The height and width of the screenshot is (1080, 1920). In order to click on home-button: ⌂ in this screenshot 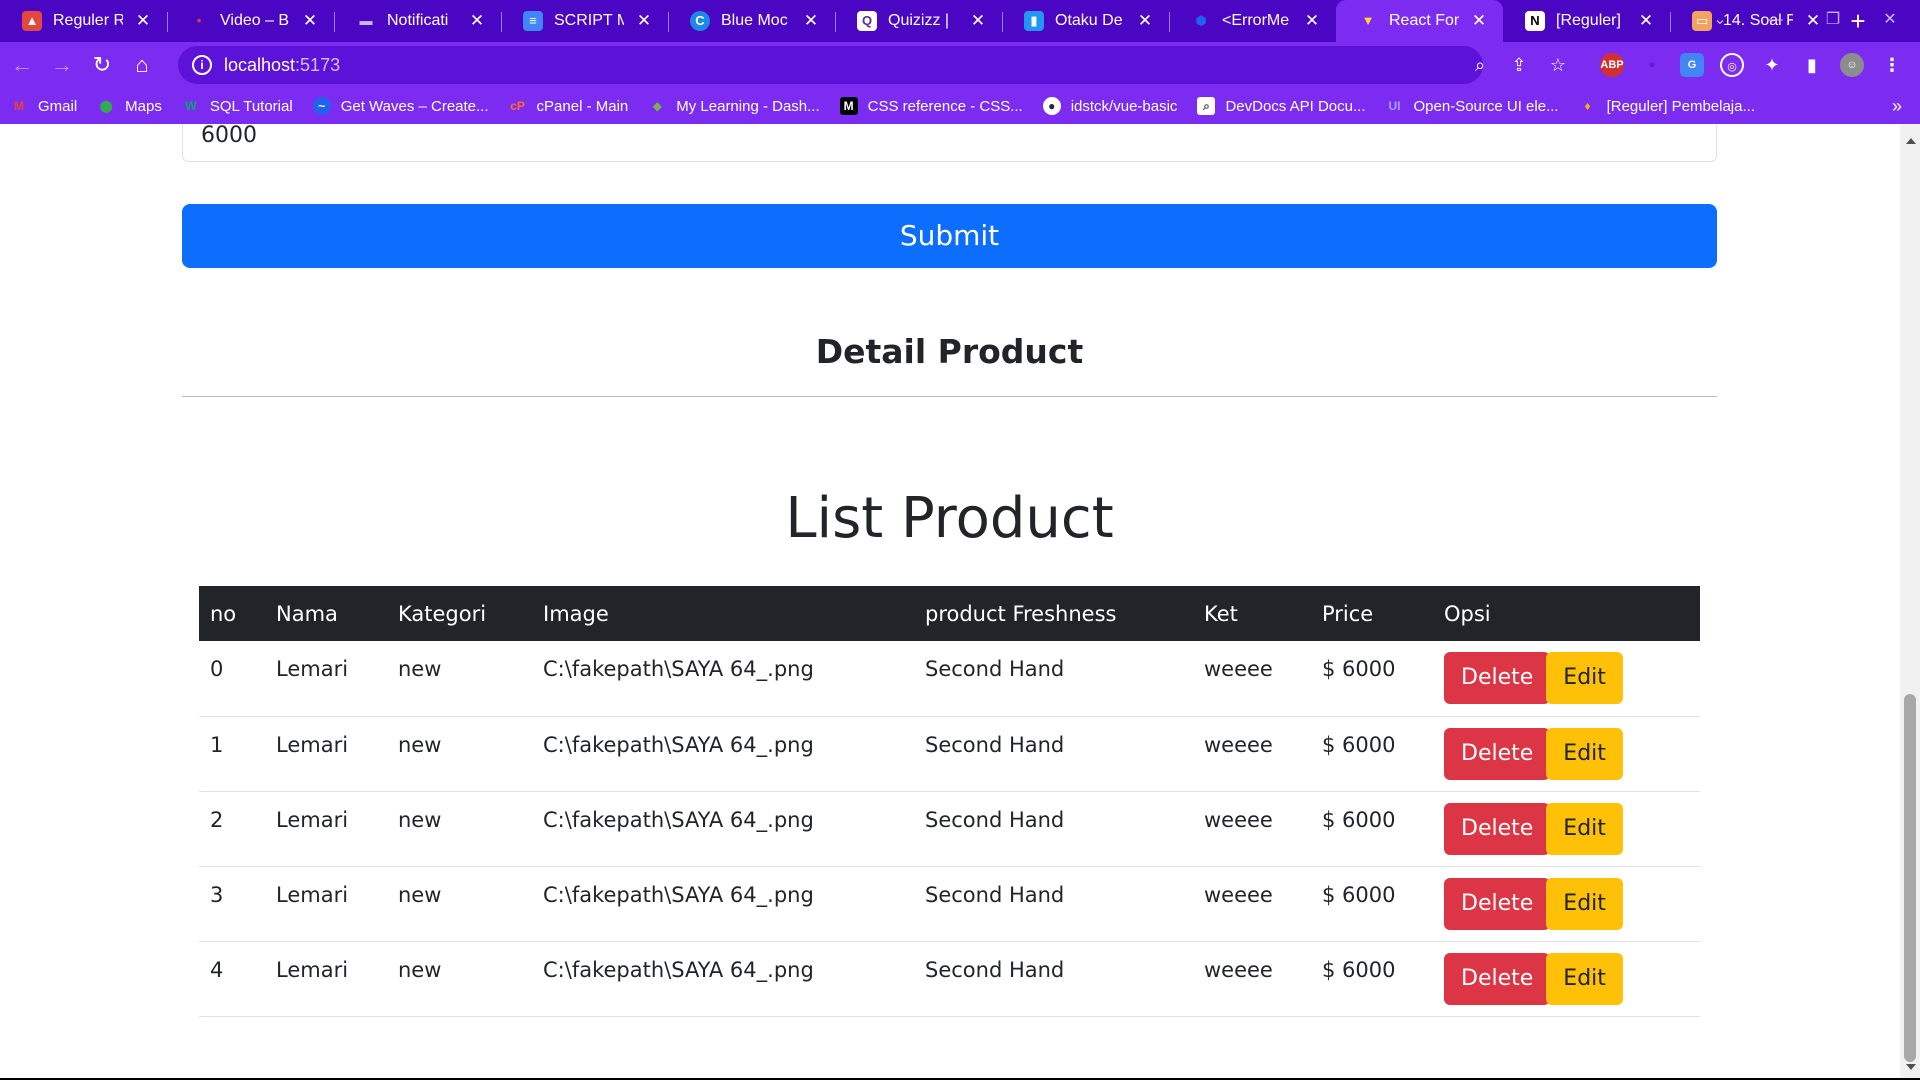, I will do `click(142, 65)`.